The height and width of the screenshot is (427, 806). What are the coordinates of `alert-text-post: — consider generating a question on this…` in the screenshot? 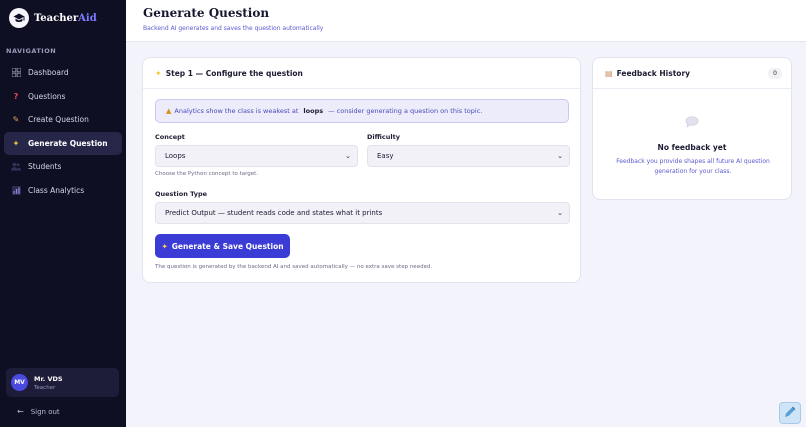 It's located at (405, 111).